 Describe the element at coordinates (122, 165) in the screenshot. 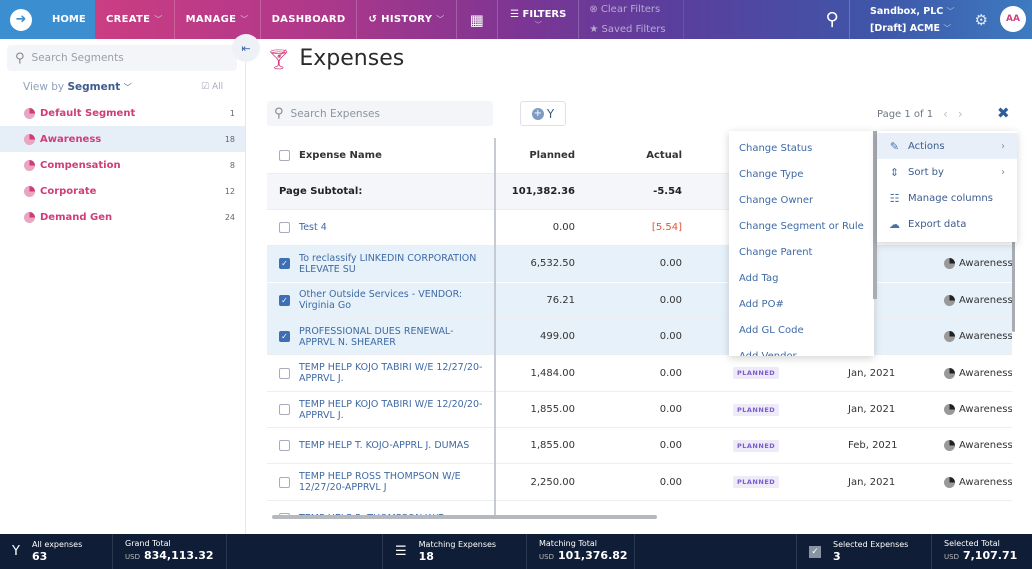

I see `segment-item: Compensation 8` at that location.